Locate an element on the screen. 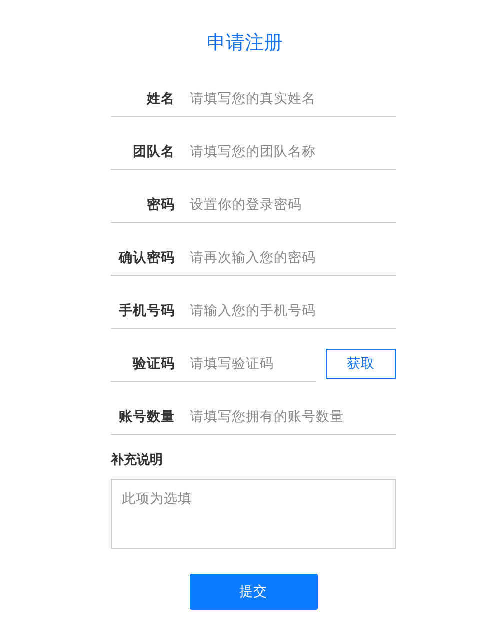  notes-field: 此项为选填 is located at coordinates (253, 514).